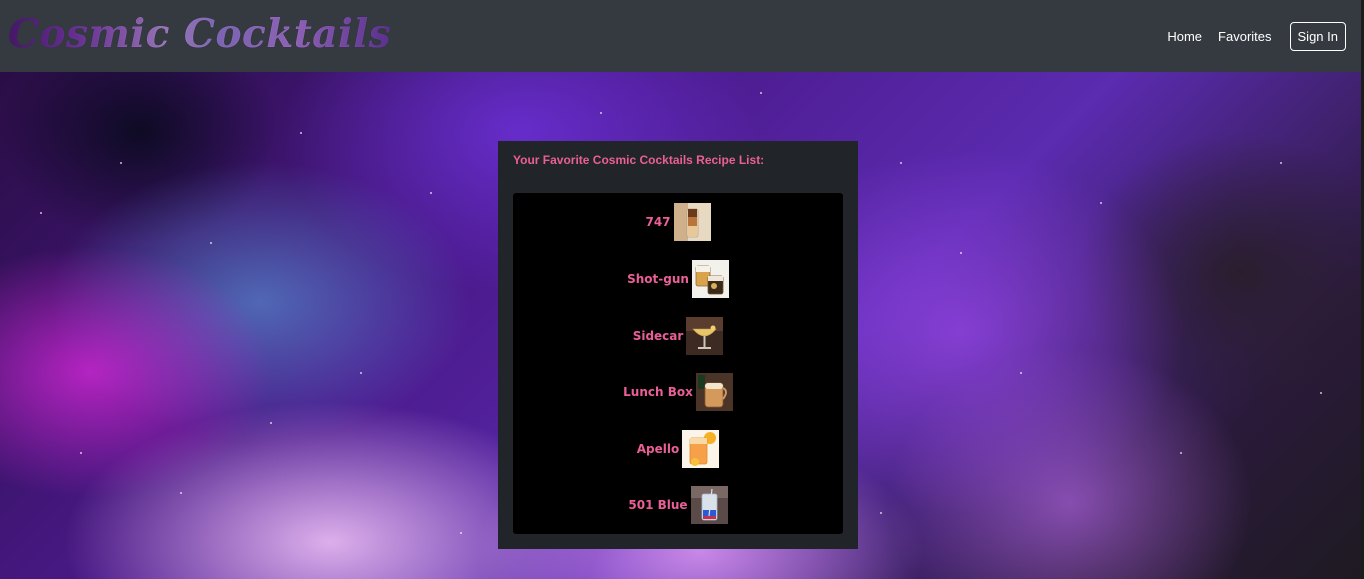 The height and width of the screenshot is (579, 1364). What do you see at coordinates (199, 34) in the screenshot?
I see `brand-logo: Cosmic Cocktails` at bounding box center [199, 34].